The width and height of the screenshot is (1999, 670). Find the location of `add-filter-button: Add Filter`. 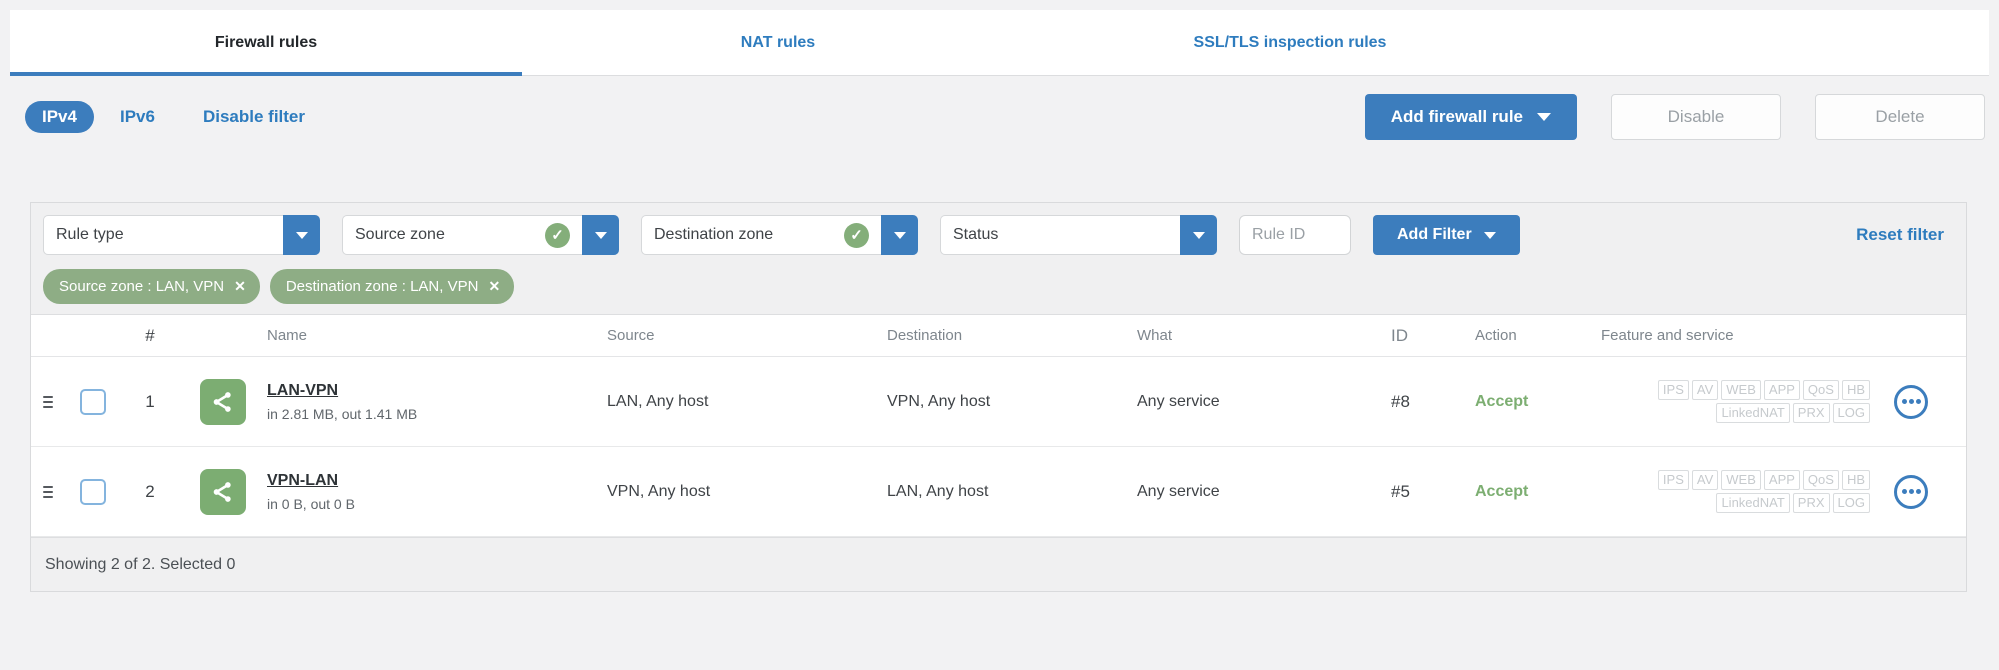

add-filter-button: Add Filter is located at coordinates (1446, 235).